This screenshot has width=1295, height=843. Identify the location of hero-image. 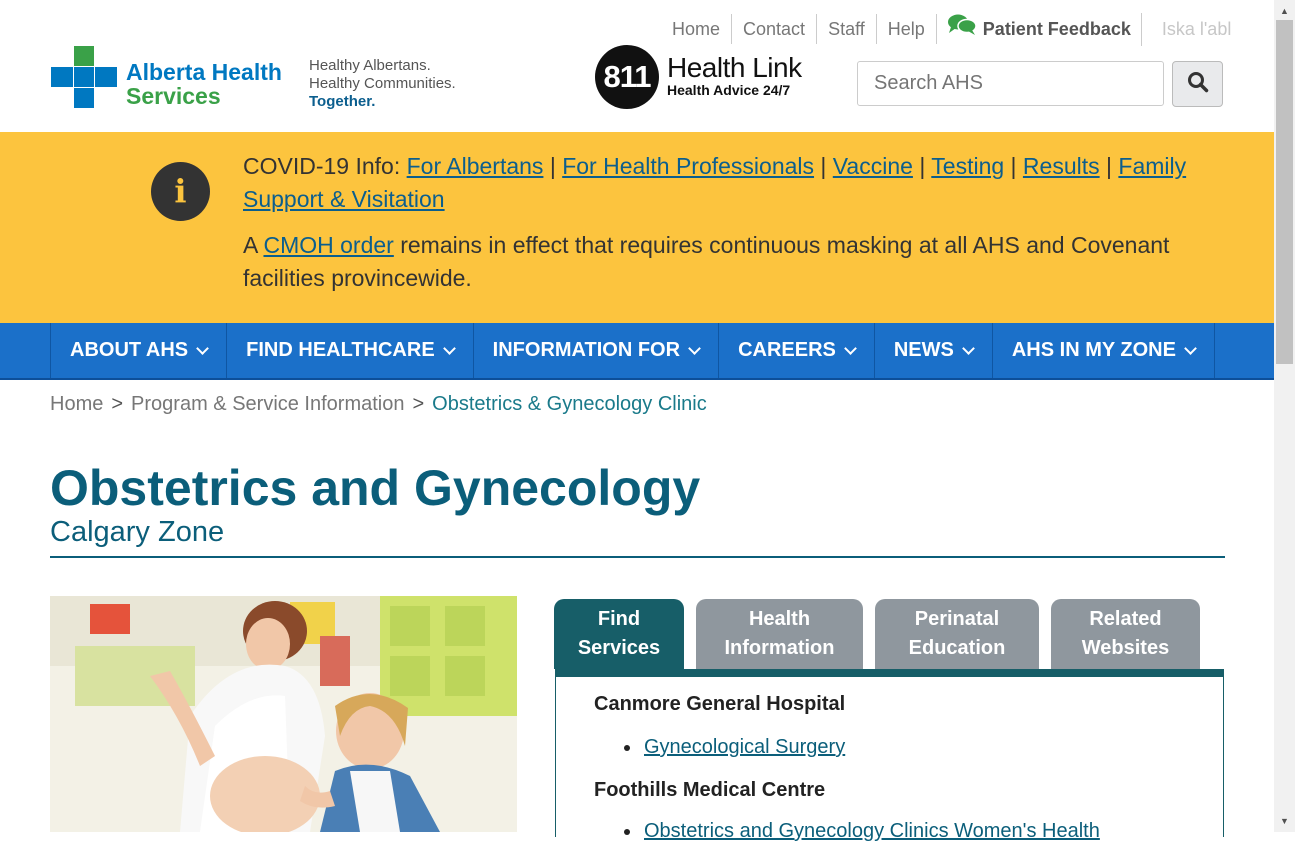
(283, 714).